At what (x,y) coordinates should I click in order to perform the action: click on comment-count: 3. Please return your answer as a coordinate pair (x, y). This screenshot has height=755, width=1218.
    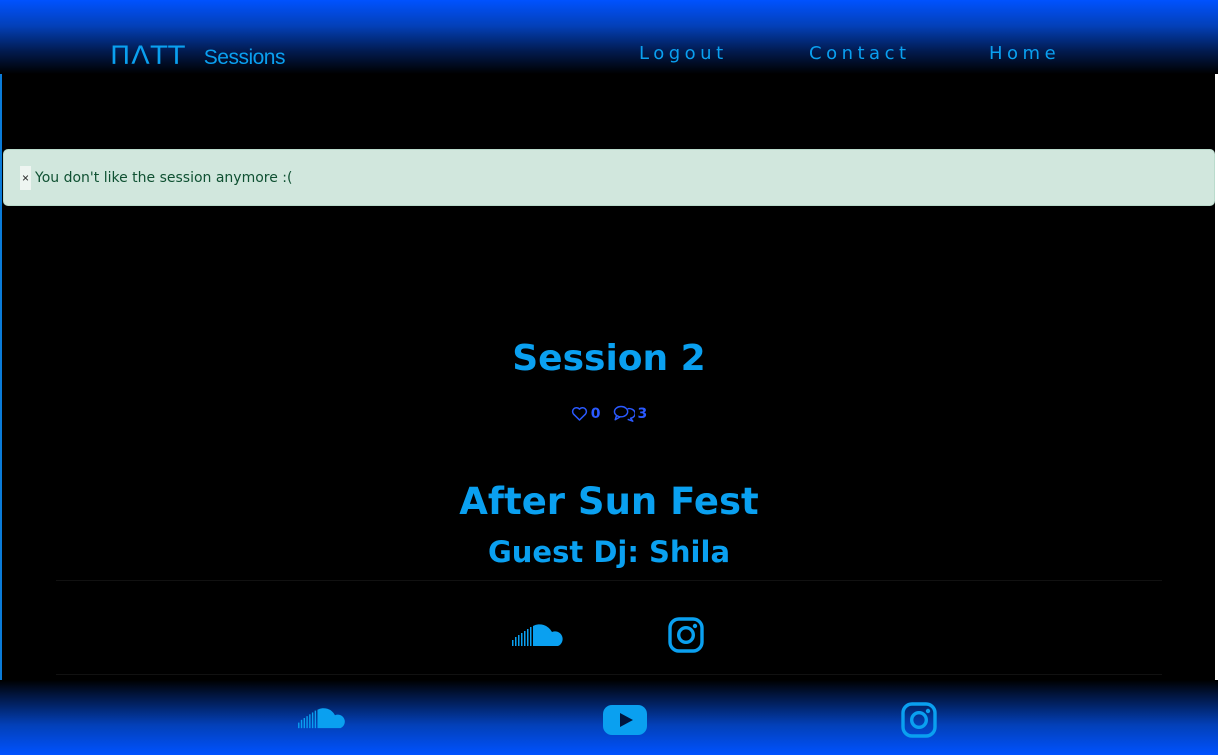
    Looking at the image, I should click on (642, 413).